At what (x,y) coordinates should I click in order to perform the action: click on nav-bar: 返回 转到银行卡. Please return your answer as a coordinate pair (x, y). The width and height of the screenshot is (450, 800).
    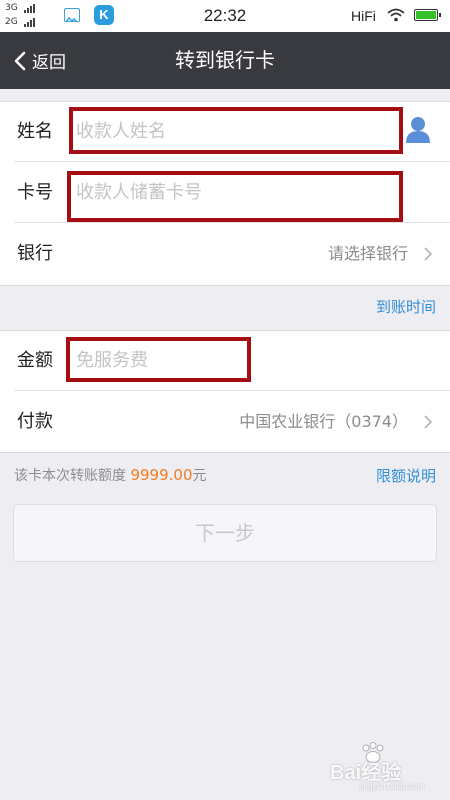
    Looking at the image, I should click on (225, 60).